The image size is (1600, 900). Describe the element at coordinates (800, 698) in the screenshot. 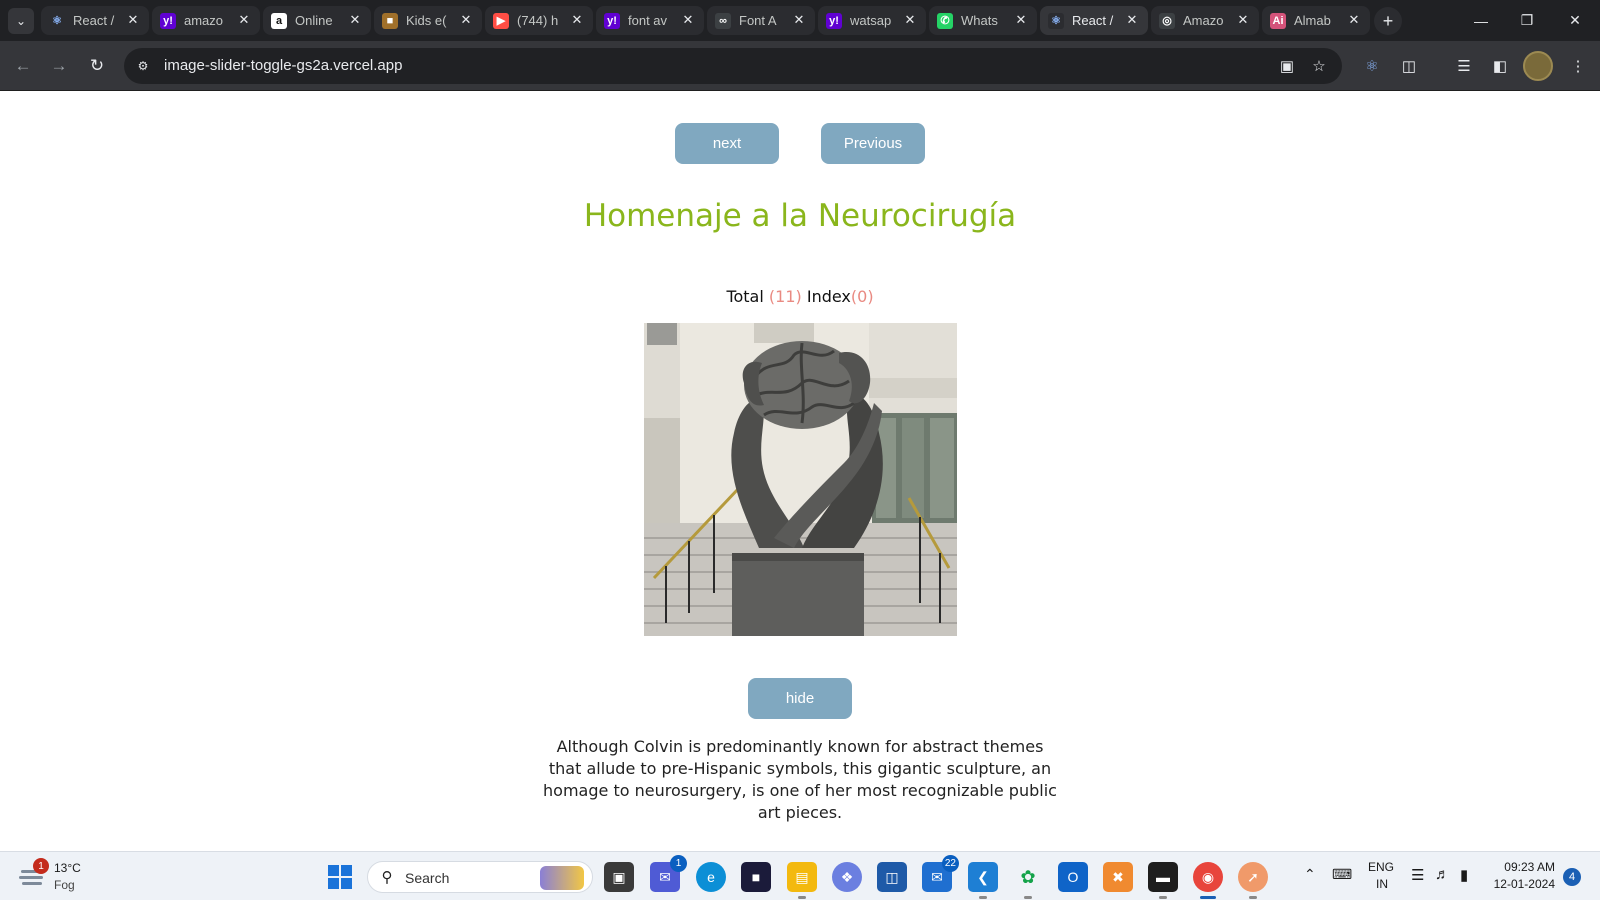

I see `hide-toggle-button: hide` at that location.